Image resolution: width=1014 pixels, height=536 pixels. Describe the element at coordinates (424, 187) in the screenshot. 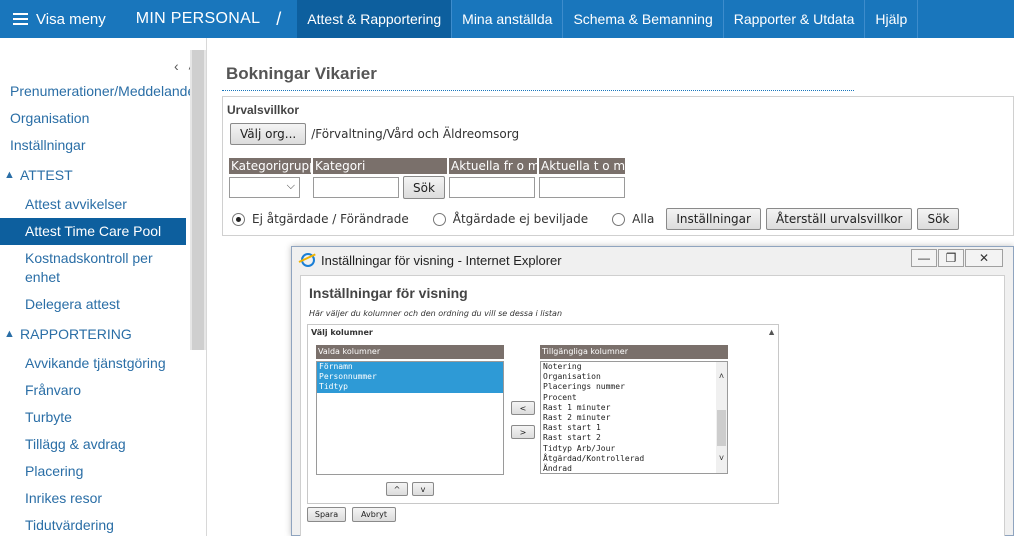

I see `category-search-button: Sök` at that location.